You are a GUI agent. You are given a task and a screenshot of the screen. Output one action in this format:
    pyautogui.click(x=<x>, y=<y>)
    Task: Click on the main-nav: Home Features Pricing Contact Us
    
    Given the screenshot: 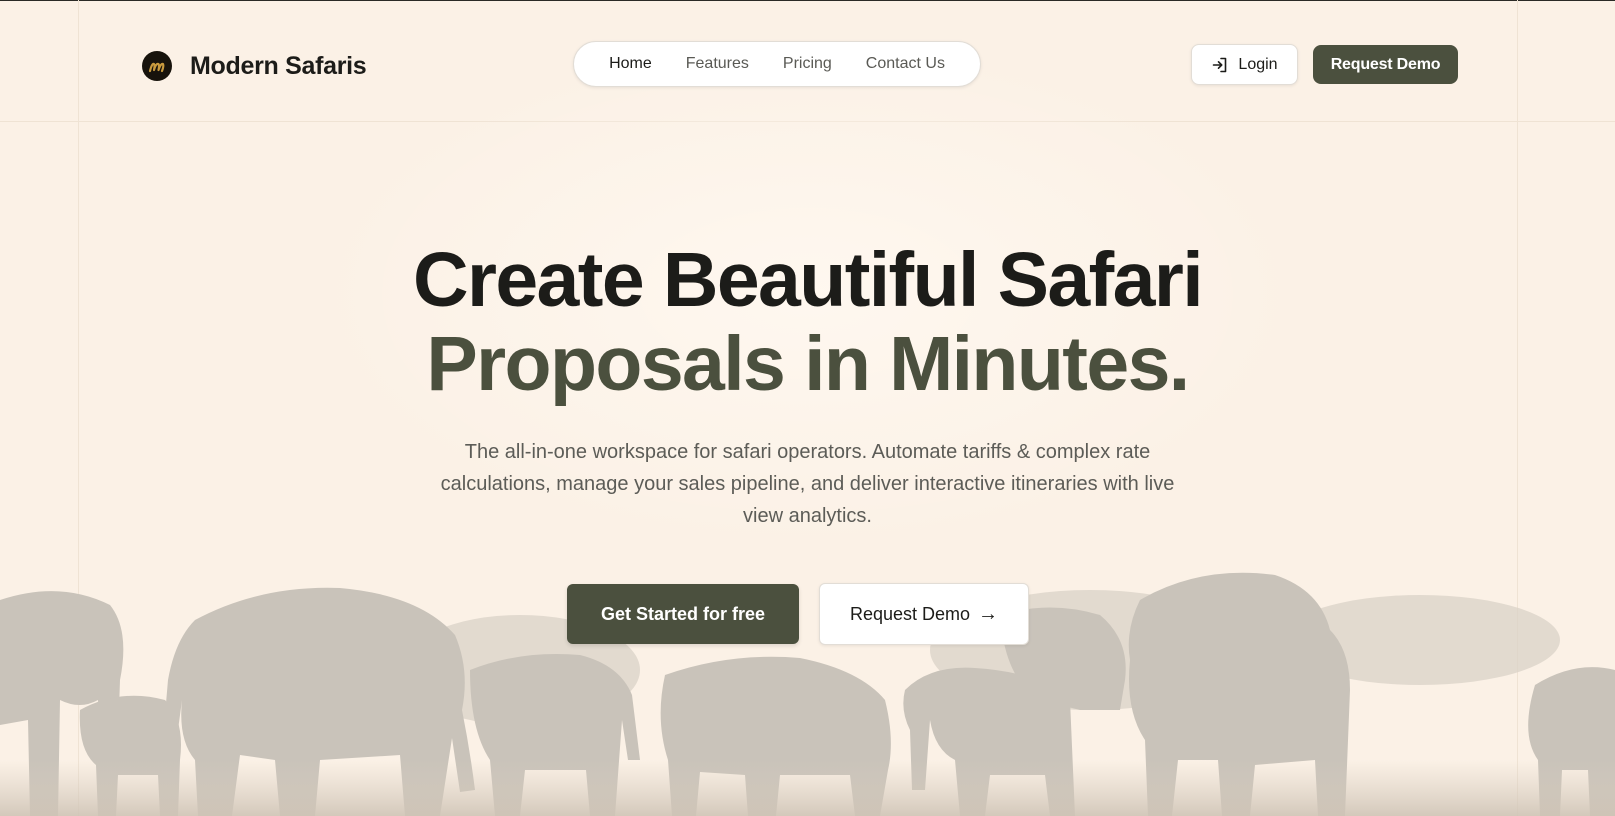 What is the action you would take?
    pyautogui.click(x=777, y=64)
    